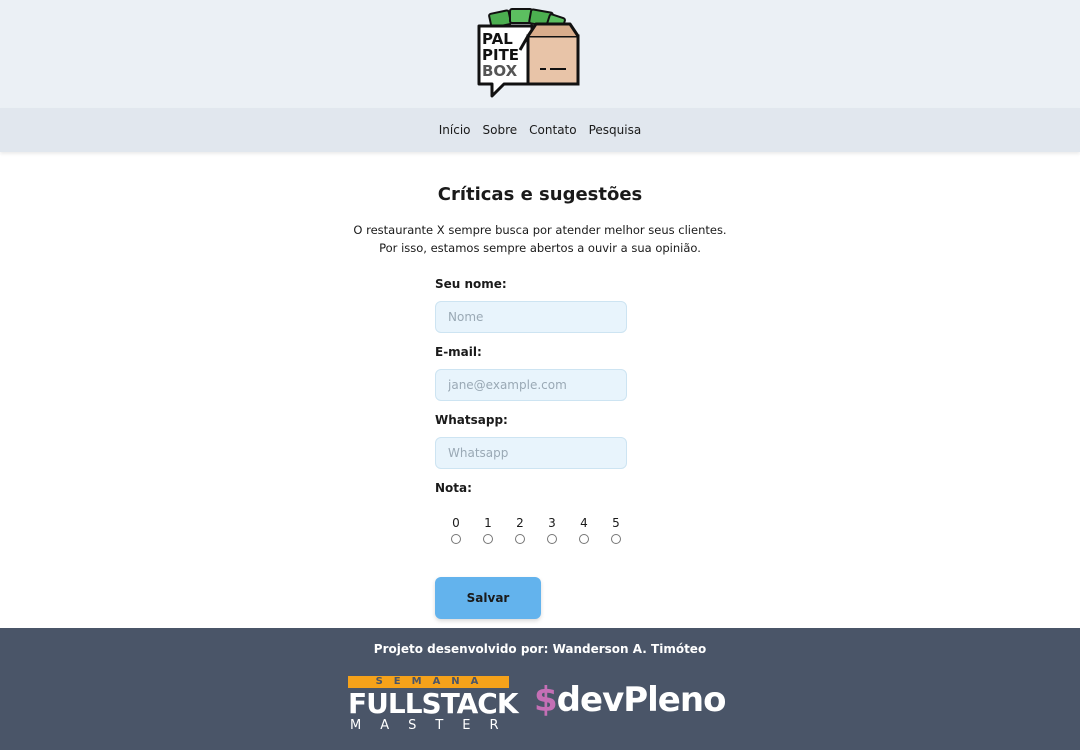  I want to click on rating-option-5: 5, so click(616, 530).